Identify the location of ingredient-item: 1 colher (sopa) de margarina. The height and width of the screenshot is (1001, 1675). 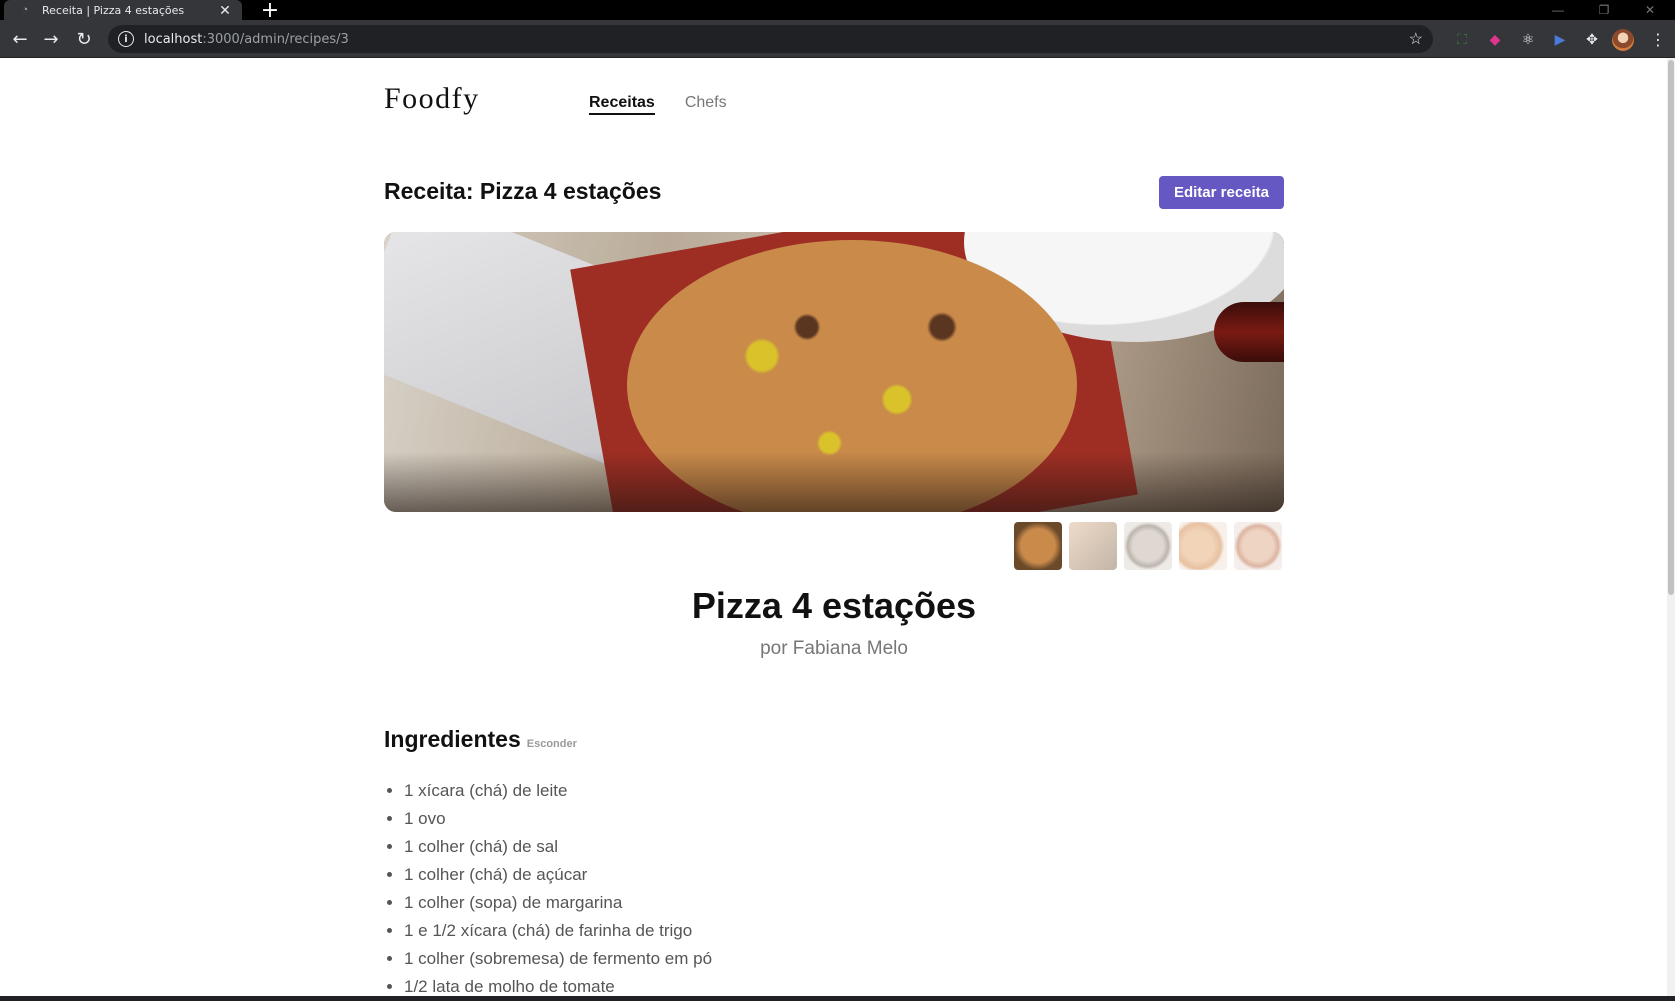
(558, 903).